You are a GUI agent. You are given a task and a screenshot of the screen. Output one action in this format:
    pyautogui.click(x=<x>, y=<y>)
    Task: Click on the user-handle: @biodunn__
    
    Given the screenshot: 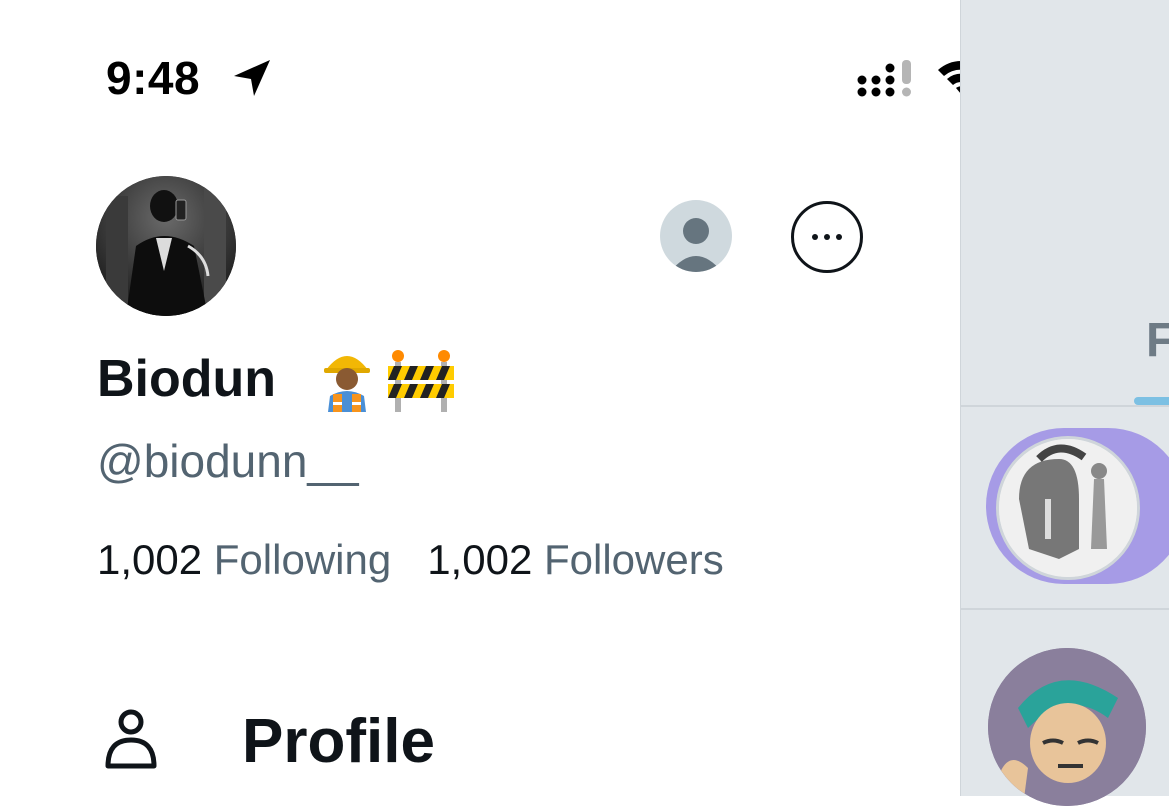 What is the action you would take?
    pyautogui.click(x=228, y=461)
    